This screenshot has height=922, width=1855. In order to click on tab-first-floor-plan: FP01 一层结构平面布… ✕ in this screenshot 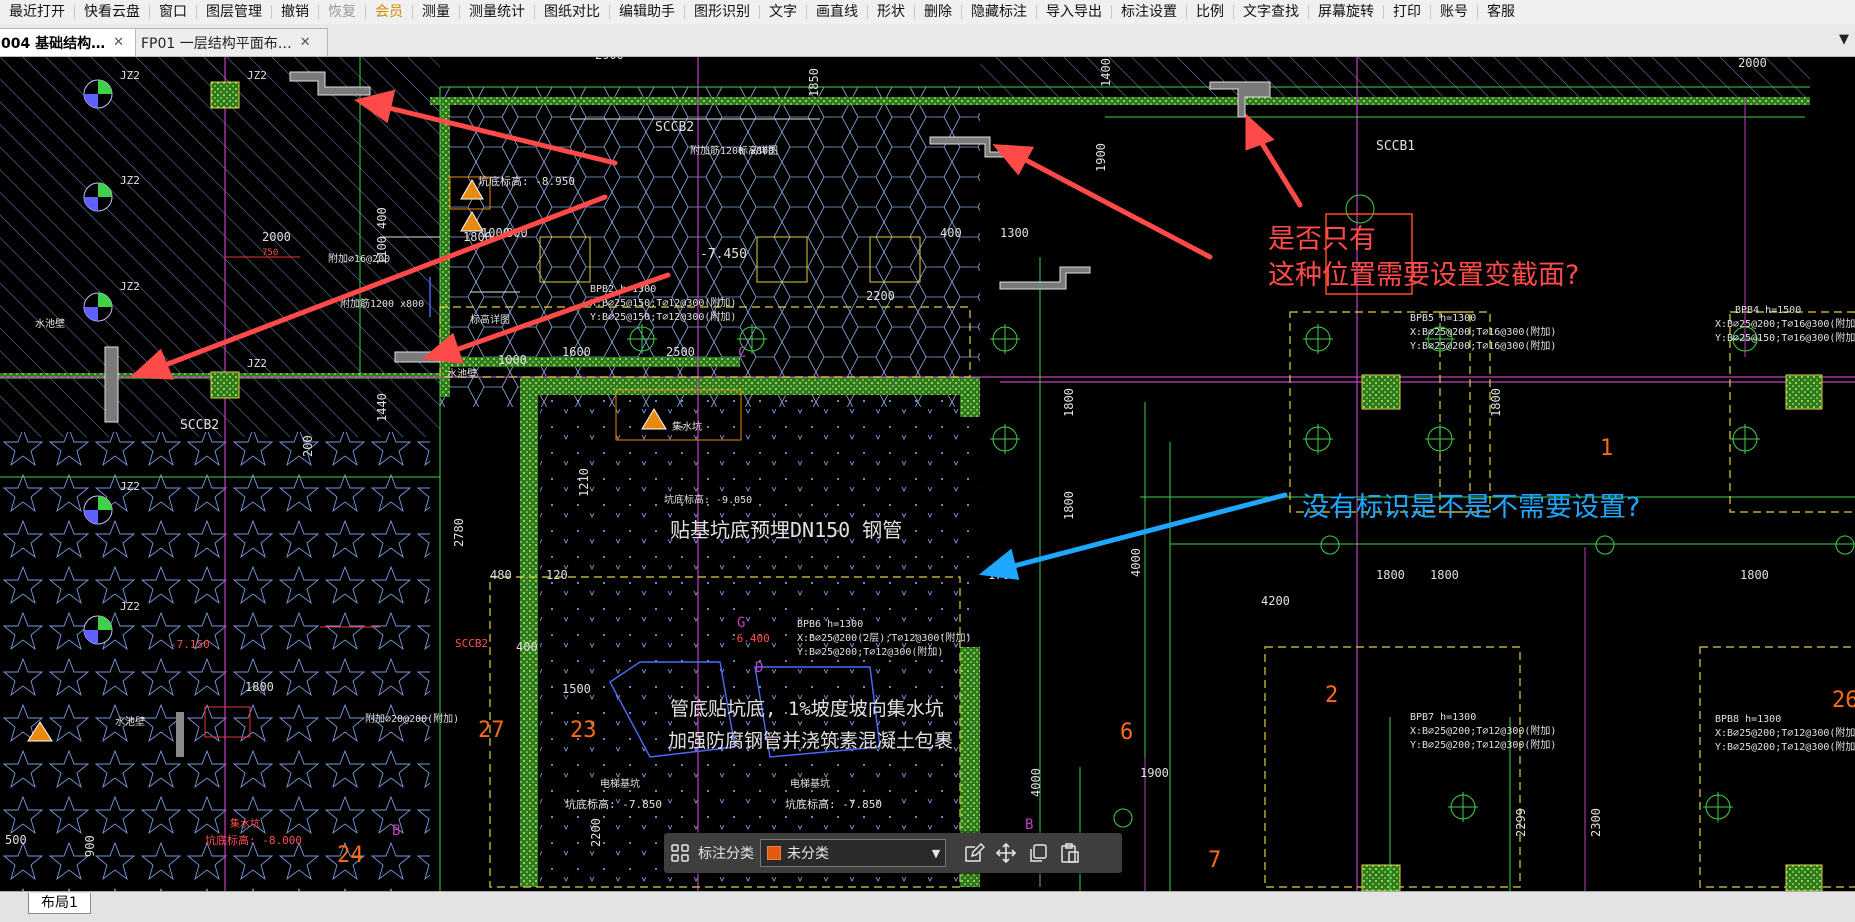, I will do `click(231, 42)`.